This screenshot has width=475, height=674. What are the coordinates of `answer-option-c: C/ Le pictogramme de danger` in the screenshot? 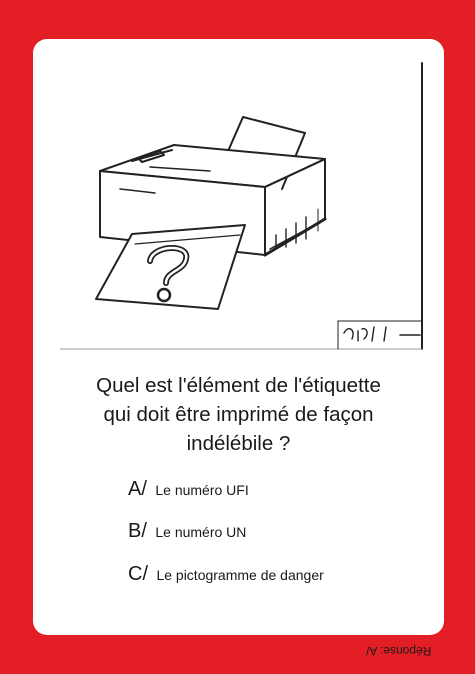 It's located at (226, 574).